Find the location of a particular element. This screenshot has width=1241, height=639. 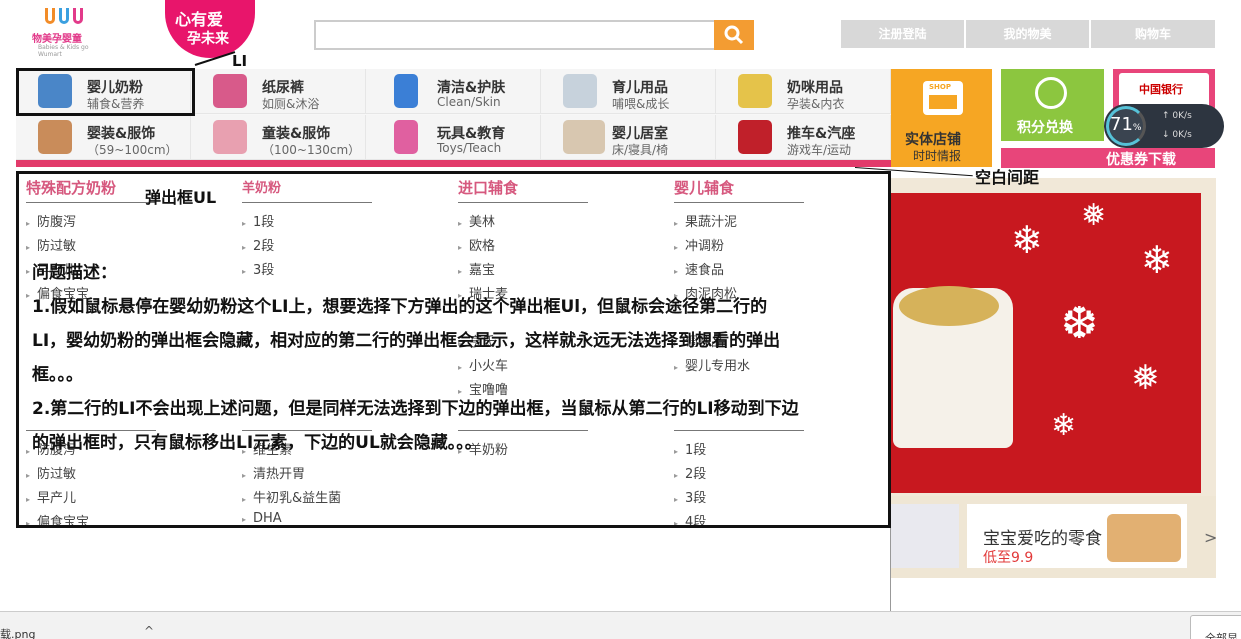

search-icon is located at coordinates (734, 35).